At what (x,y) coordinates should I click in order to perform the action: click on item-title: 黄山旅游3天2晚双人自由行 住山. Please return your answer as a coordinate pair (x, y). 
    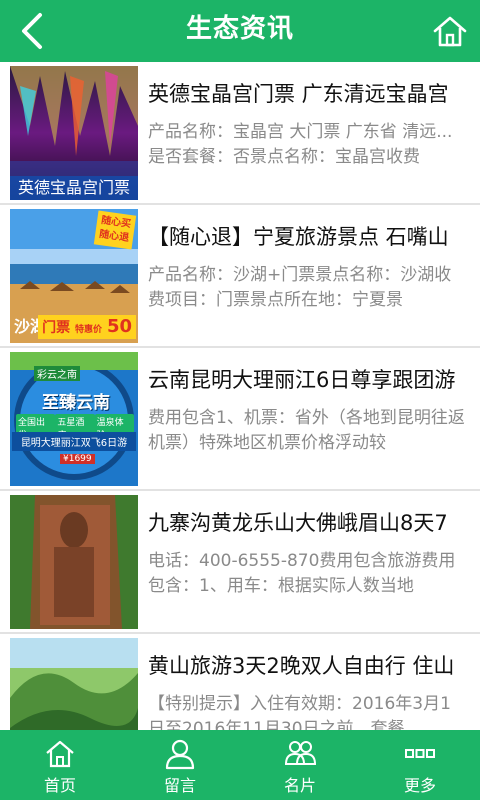
    Looking at the image, I should click on (301, 666).